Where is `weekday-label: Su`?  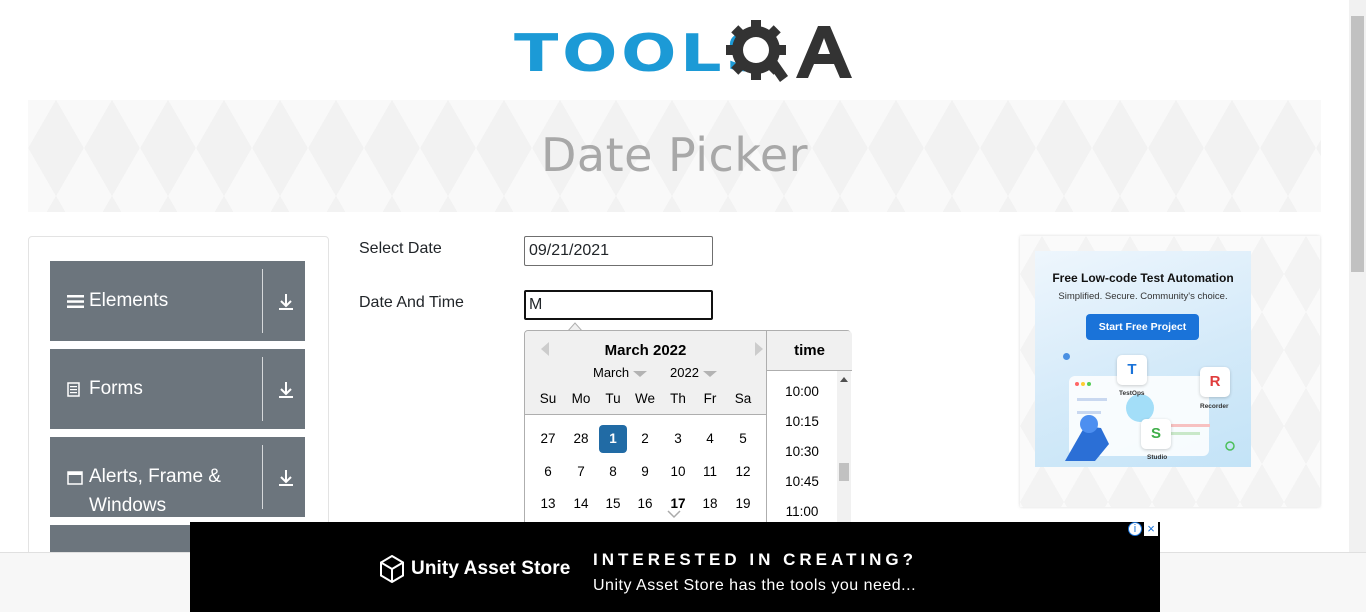 weekday-label: Su is located at coordinates (548, 398).